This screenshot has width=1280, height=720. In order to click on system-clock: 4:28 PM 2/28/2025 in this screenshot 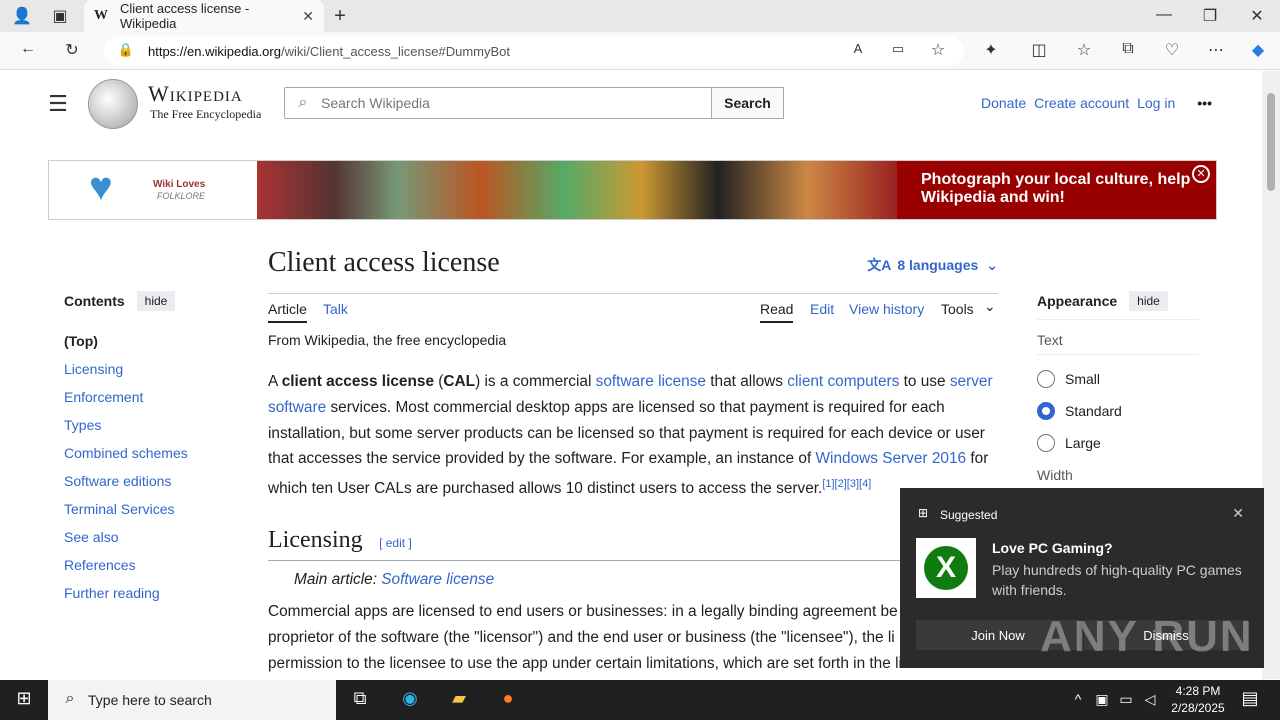, I will do `click(1198, 700)`.